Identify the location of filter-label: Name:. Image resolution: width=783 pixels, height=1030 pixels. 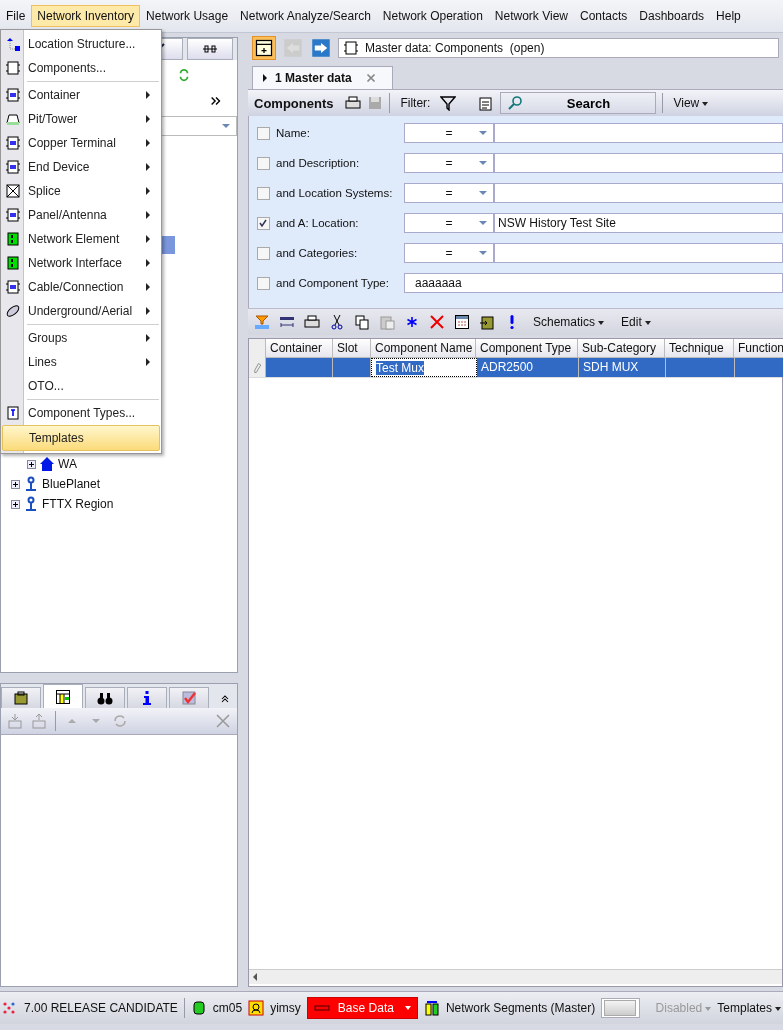
(293, 133).